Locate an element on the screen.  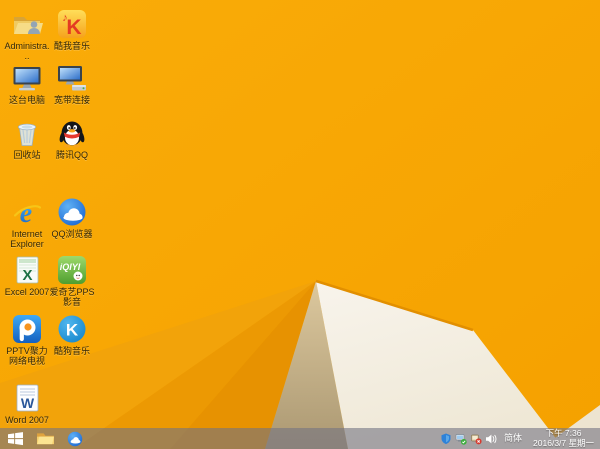
desktop-icon-iqiyi-pps: iQIYI 爱奇艺PPS影音 is located at coordinates (72, 280).